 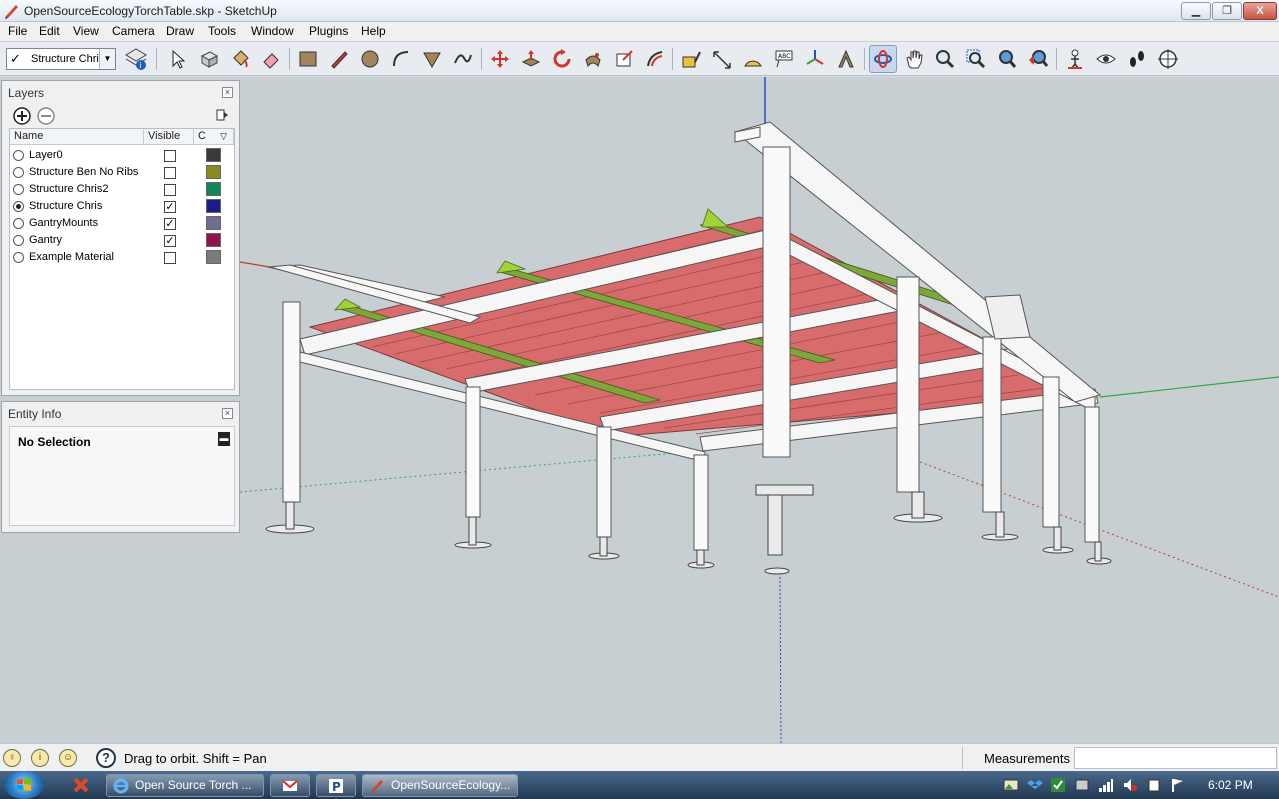 What do you see at coordinates (133, 31) in the screenshot?
I see `menu-camera: Camera` at bounding box center [133, 31].